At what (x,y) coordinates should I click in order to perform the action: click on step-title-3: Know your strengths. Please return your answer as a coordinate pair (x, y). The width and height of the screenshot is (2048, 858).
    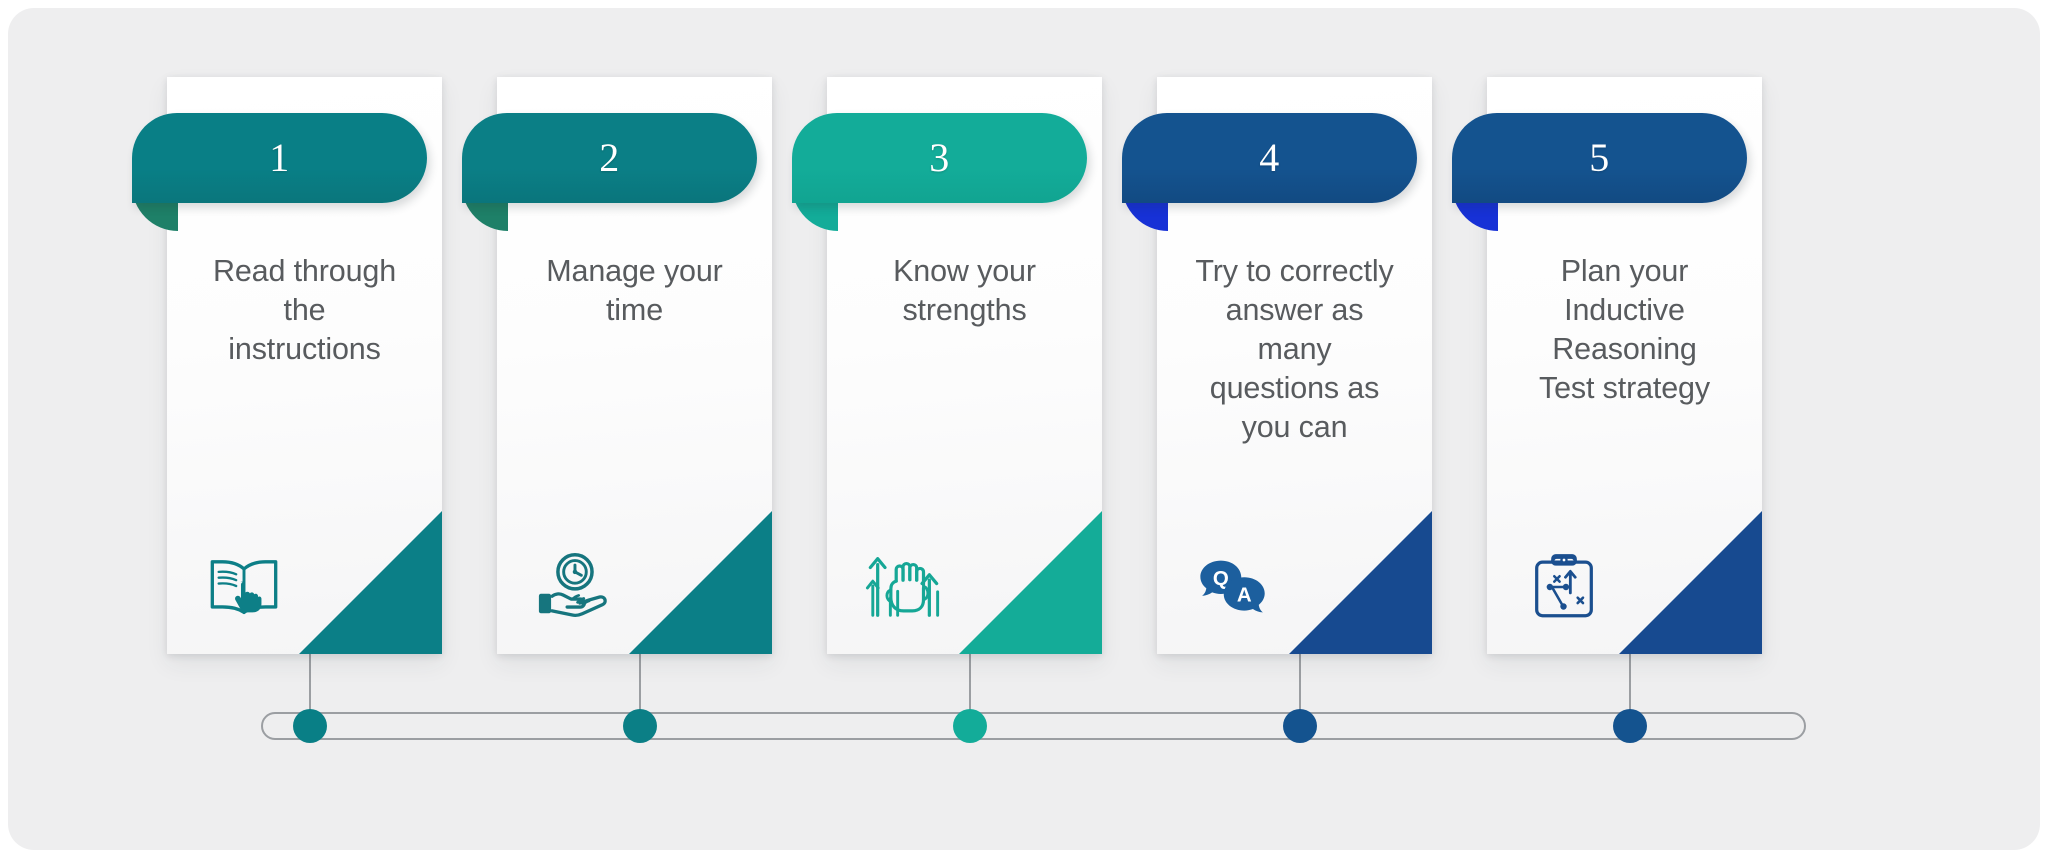
    Looking at the image, I should click on (964, 290).